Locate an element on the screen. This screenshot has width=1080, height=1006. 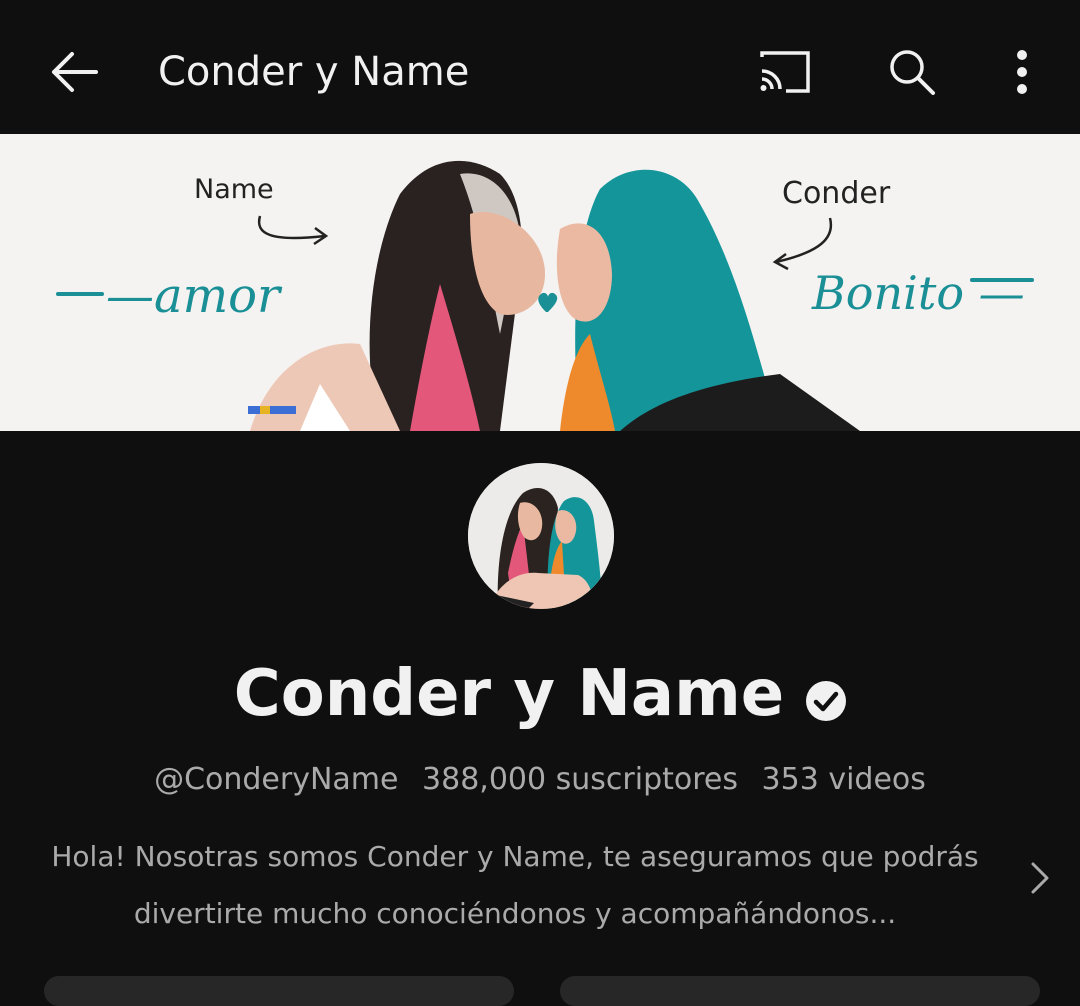
video-count: 353 videos is located at coordinates (843, 779).